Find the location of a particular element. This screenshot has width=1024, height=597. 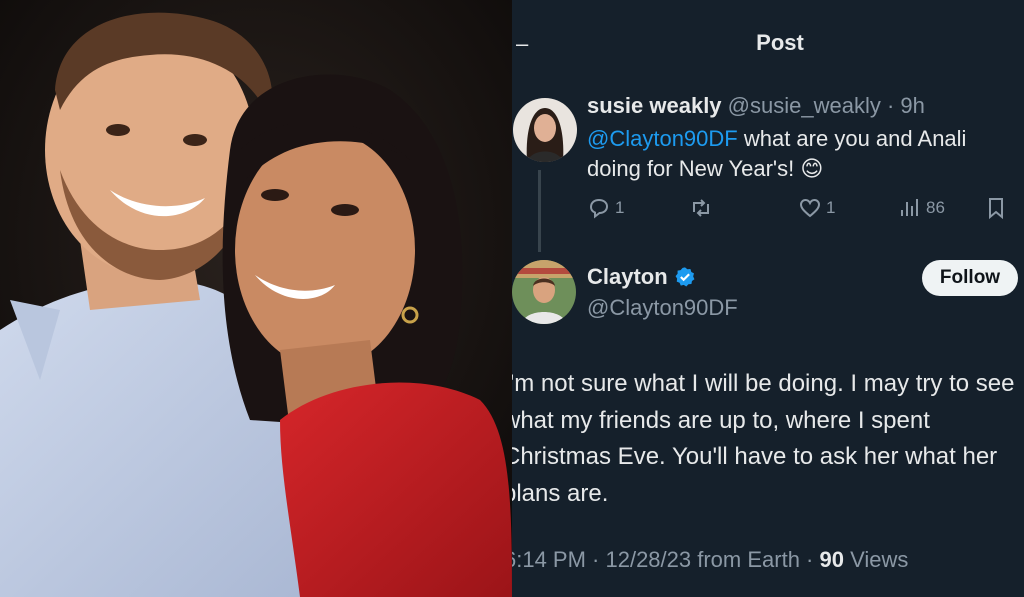

tweet-meta: 6:14 PM · 12/28/23 from Earth · 90 Views is located at coordinates (710, 560).